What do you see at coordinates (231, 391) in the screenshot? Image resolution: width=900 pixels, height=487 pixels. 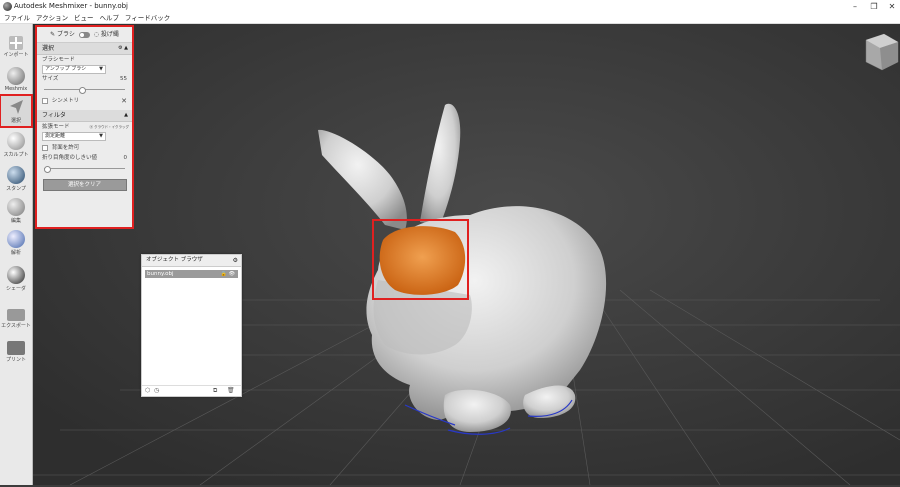 I see `trash-icon: 🗑` at bounding box center [231, 391].